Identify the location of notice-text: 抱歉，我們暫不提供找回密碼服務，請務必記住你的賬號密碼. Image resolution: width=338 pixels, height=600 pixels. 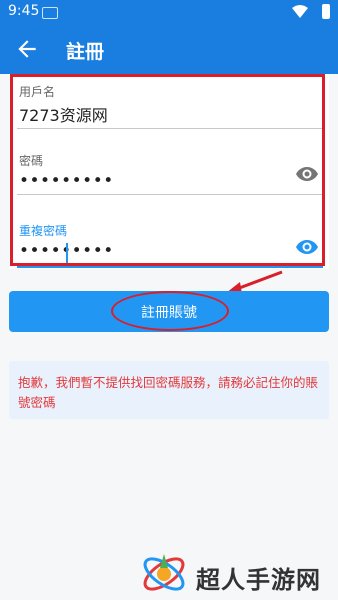
(168, 392).